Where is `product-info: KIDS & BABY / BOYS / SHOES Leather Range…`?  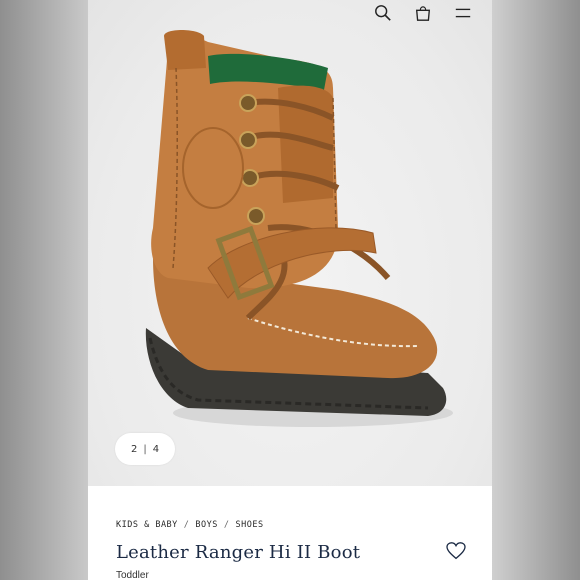 product-info: KIDS & BABY / BOYS / SHOES Leather Range… is located at coordinates (290, 533).